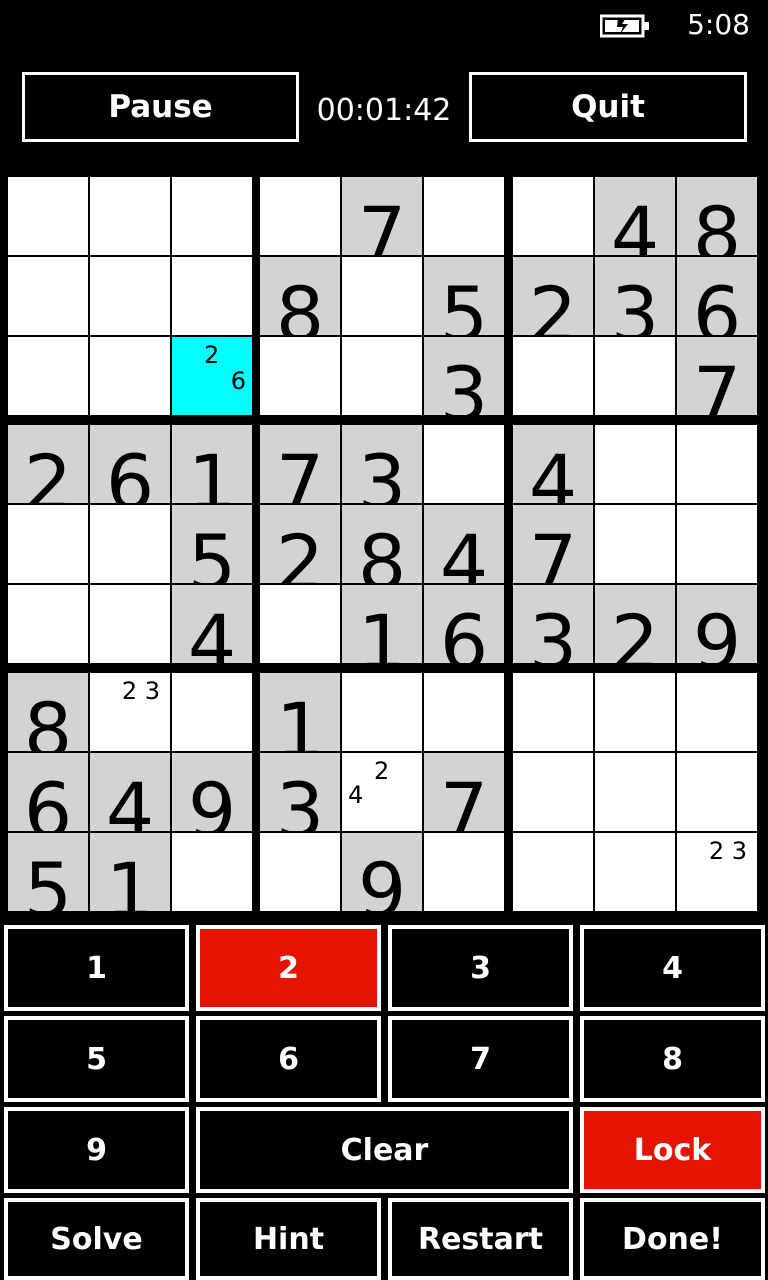  Describe the element at coordinates (480, 1239) in the screenshot. I see `restart-button: Restart` at that location.